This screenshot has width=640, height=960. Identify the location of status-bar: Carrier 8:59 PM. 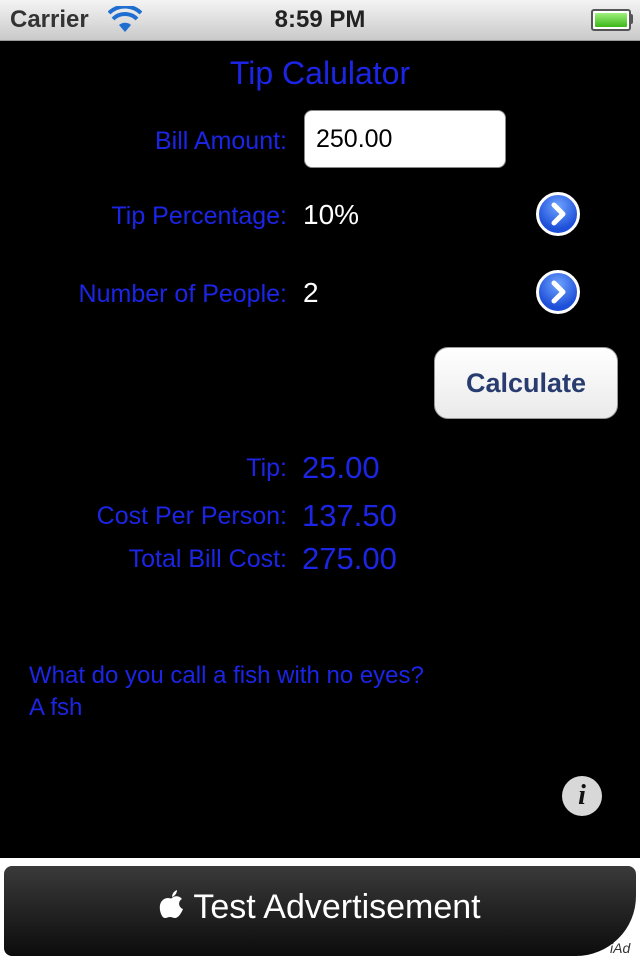
(320, 20).